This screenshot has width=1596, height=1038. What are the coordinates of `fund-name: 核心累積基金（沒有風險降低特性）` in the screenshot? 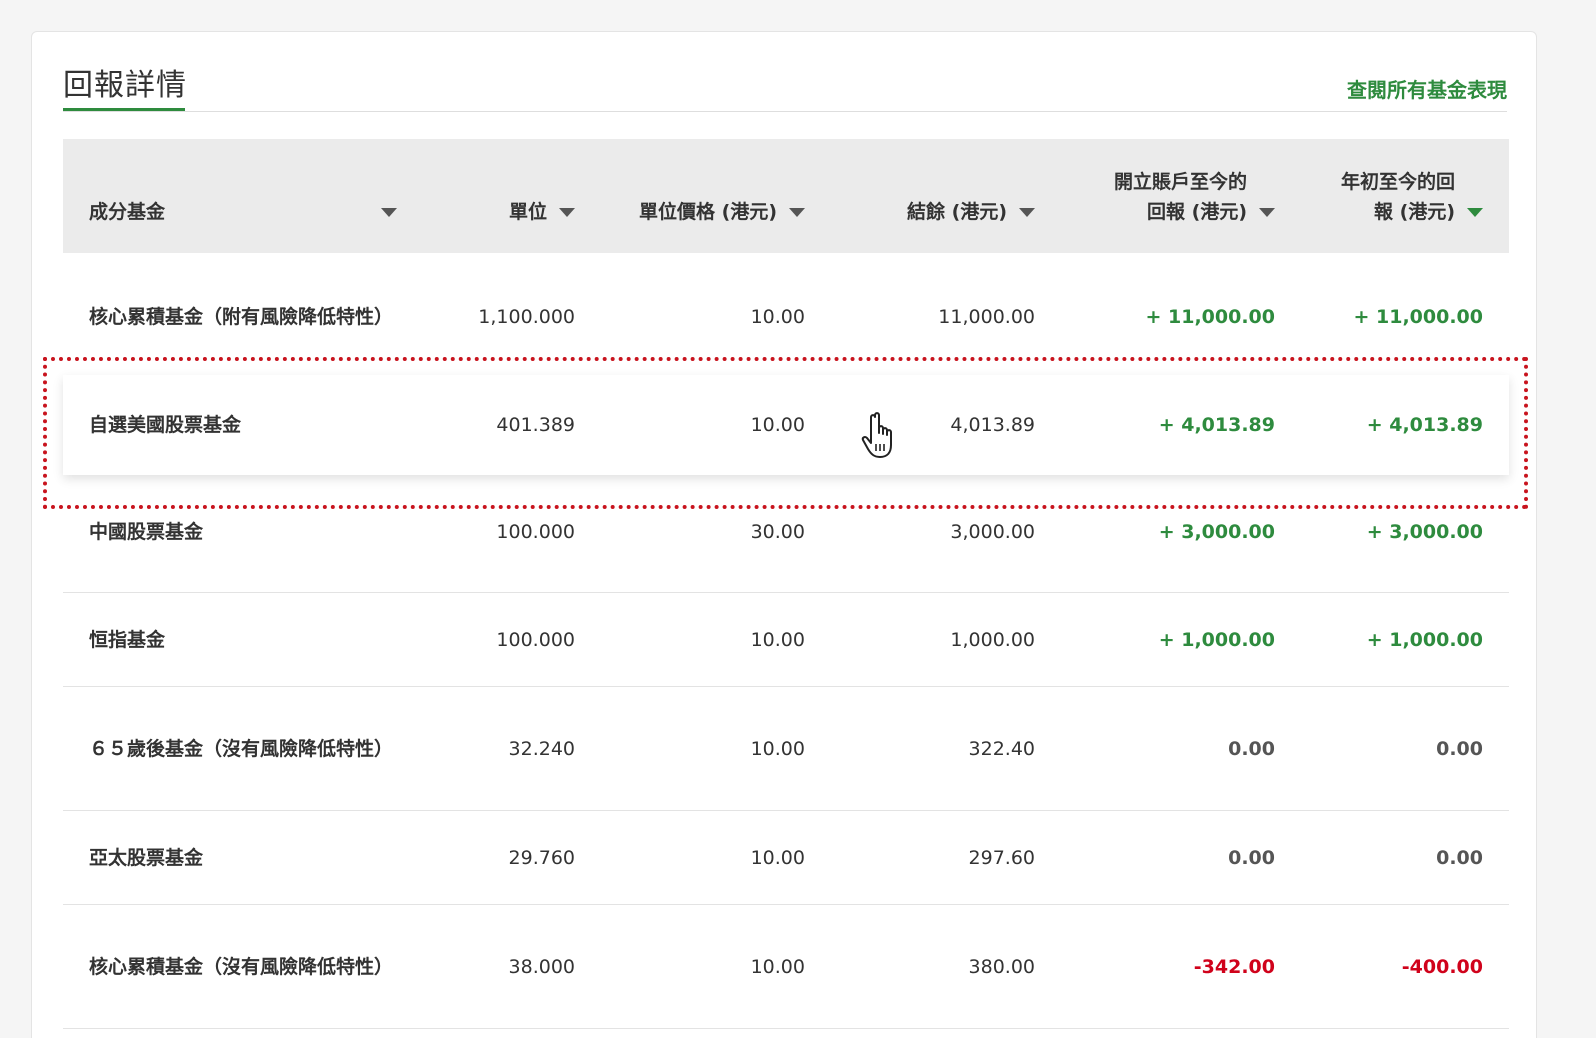 It's located at (241, 966).